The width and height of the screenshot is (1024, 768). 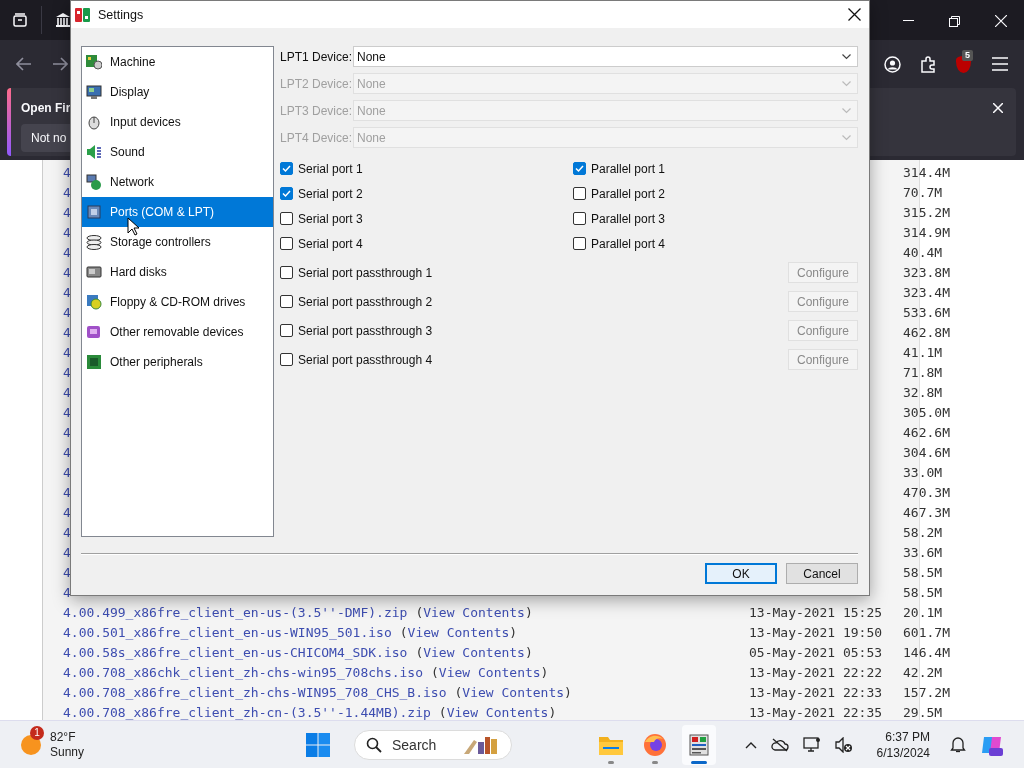 I want to click on category-item: Hard disks, so click(x=177, y=272).